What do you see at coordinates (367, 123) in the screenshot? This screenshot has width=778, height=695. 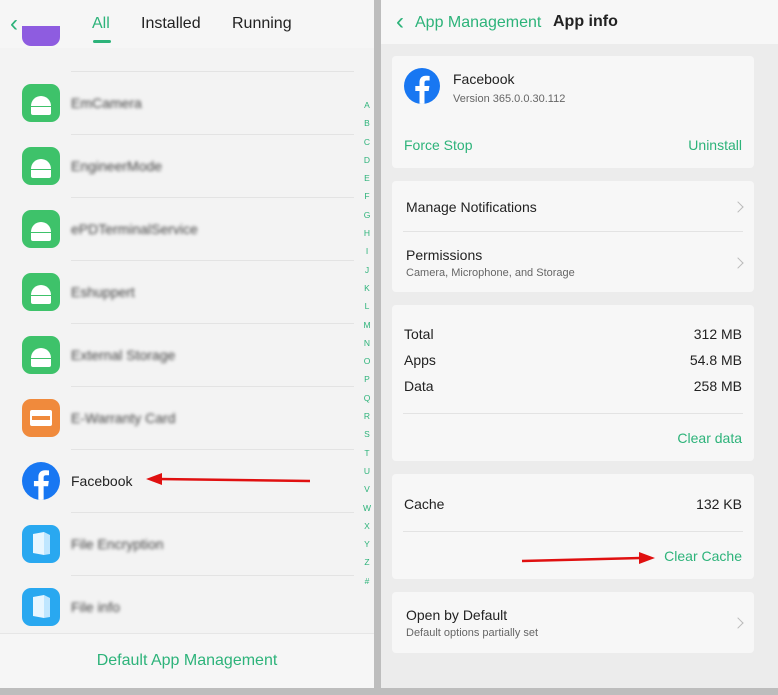 I see `alphabet-index-letter: B` at bounding box center [367, 123].